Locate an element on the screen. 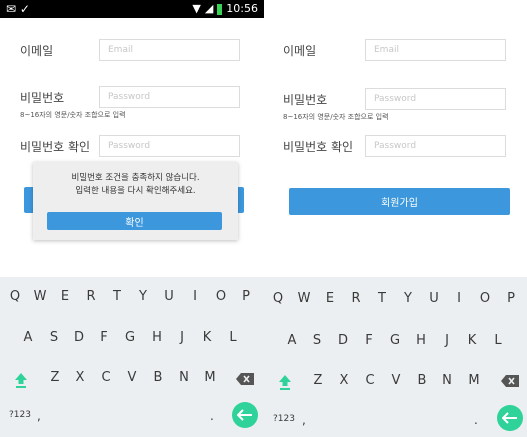  password-hint: 8~16자의 영문/숫자 조합으로 입력 is located at coordinates (73, 115).